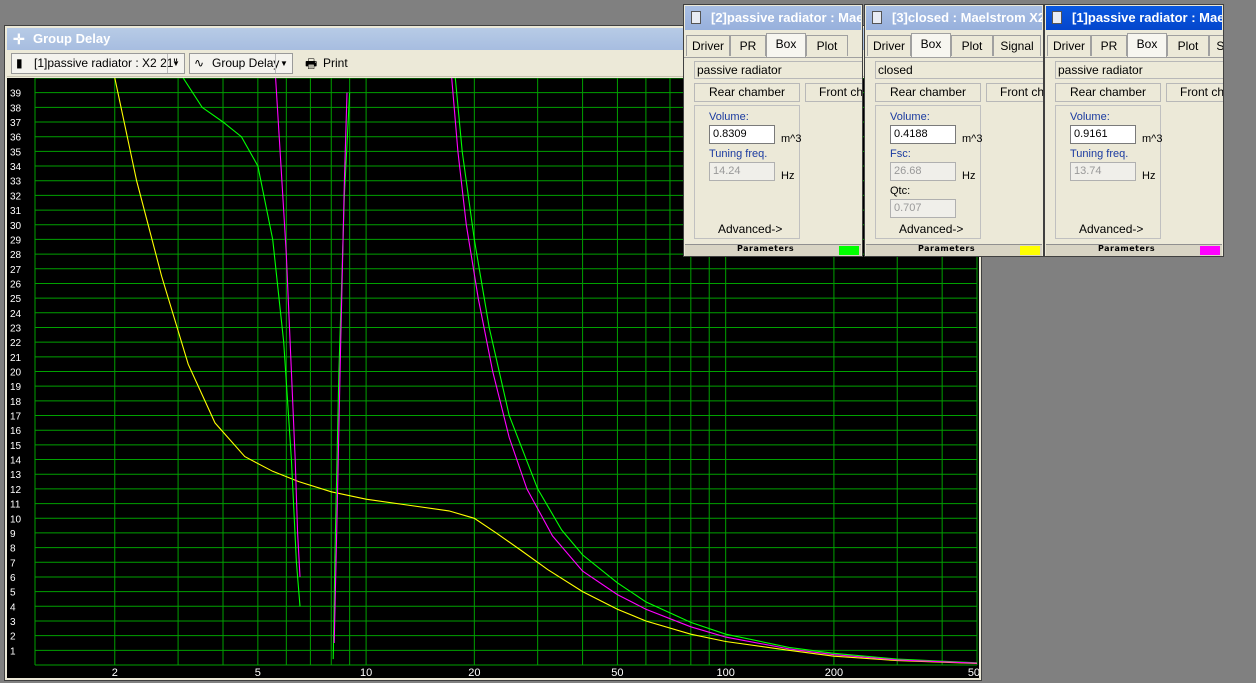  What do you see at coordinates (16, 211) in the screenshot?
I see `y-tick-label: 31` at bounding box center [16, 211].